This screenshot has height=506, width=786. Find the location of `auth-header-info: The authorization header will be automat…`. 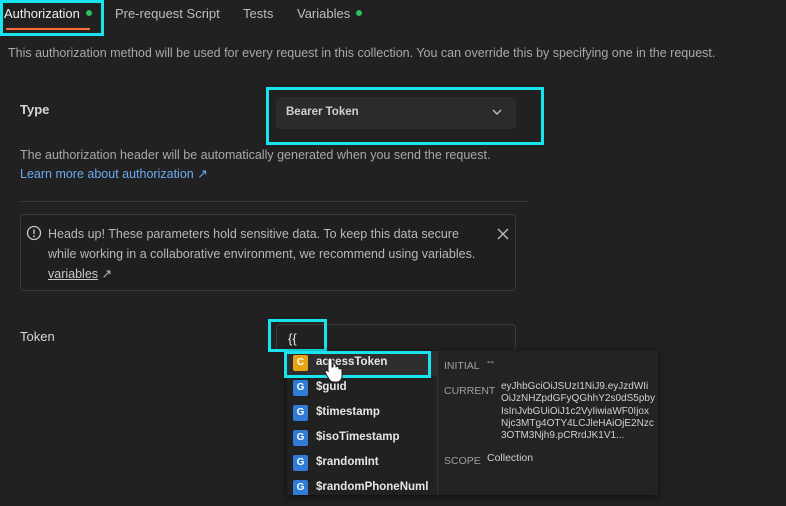

auth-header-info: The authorization header will be automat… is located at coordinates (255, 155).